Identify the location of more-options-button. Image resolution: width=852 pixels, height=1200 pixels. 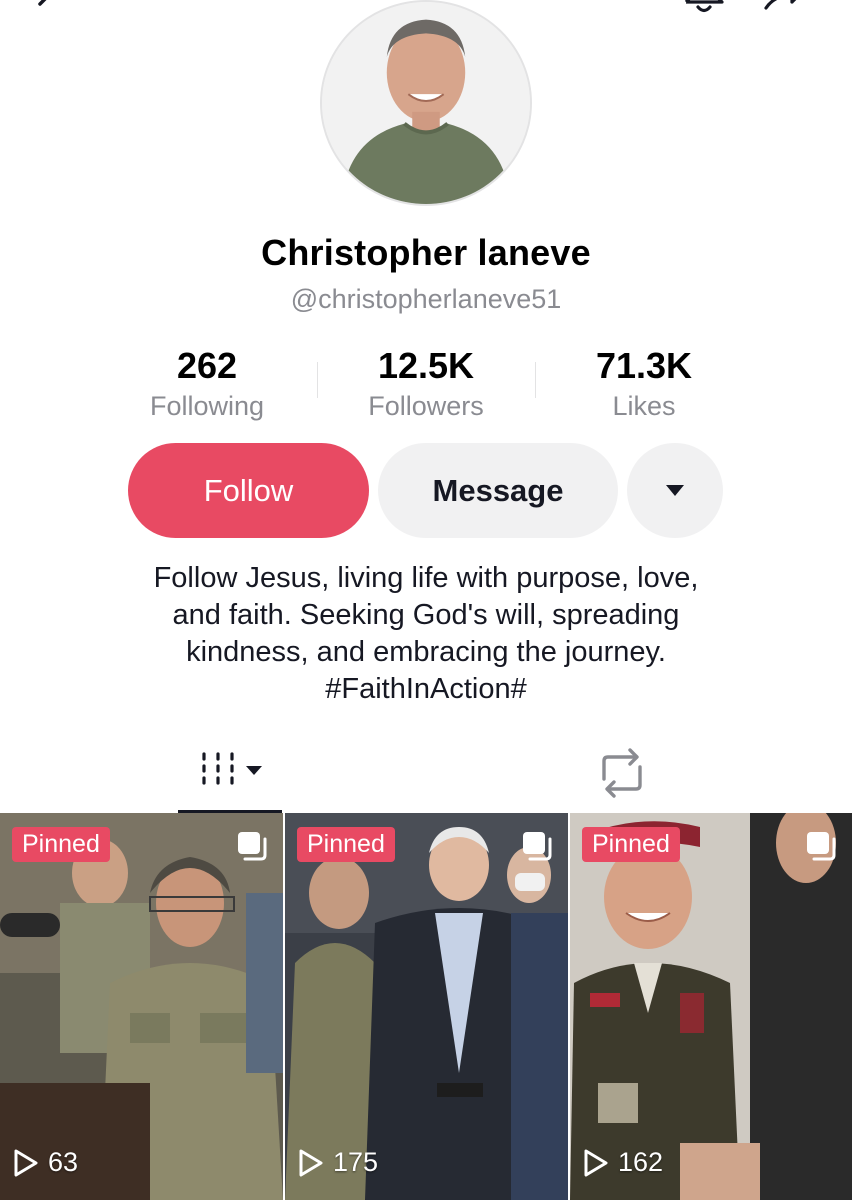
(675, 490).